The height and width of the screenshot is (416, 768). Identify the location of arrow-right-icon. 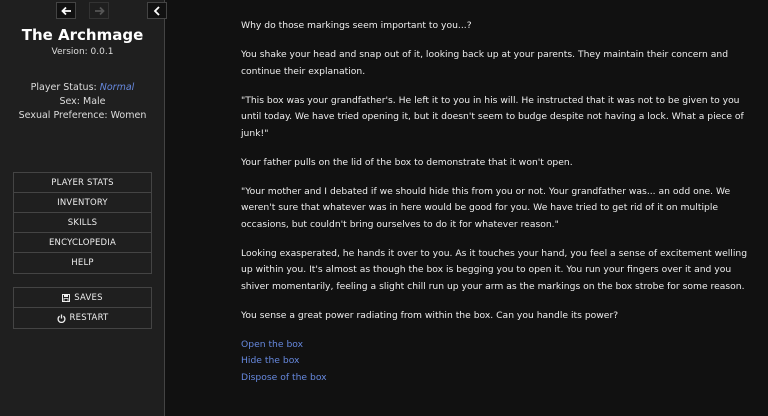
(99, 10).